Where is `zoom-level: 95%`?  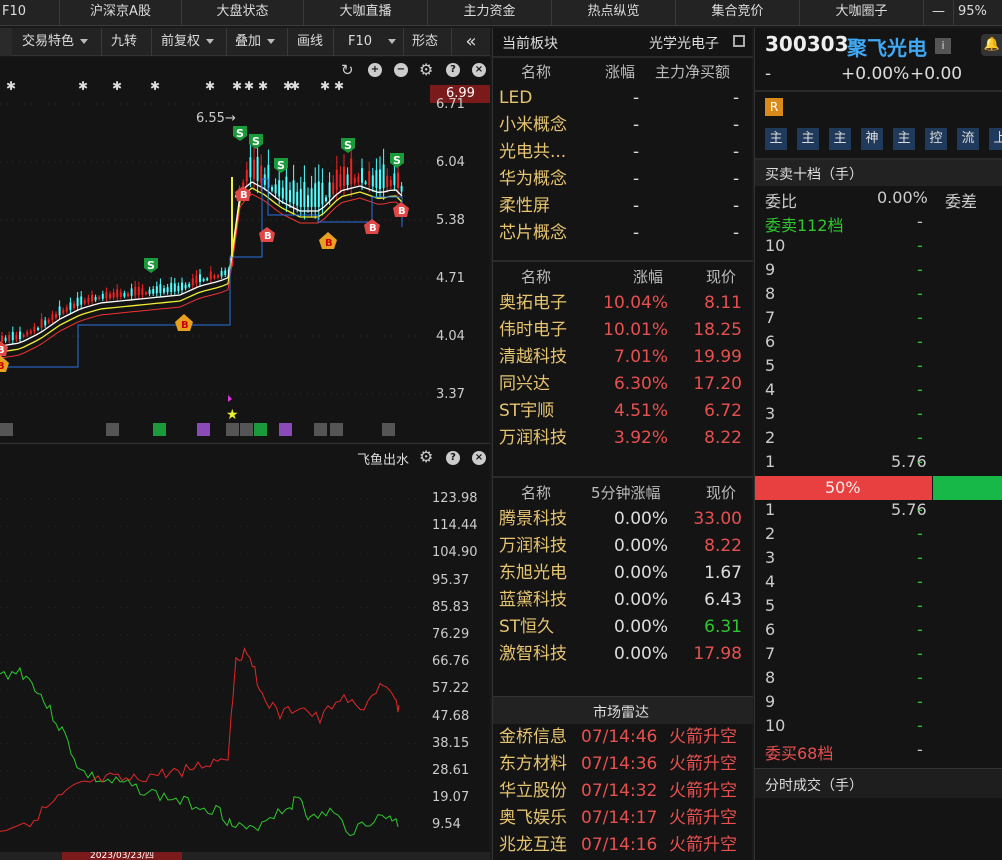 zoom-level: 95% is located at coordinates (972, 13).